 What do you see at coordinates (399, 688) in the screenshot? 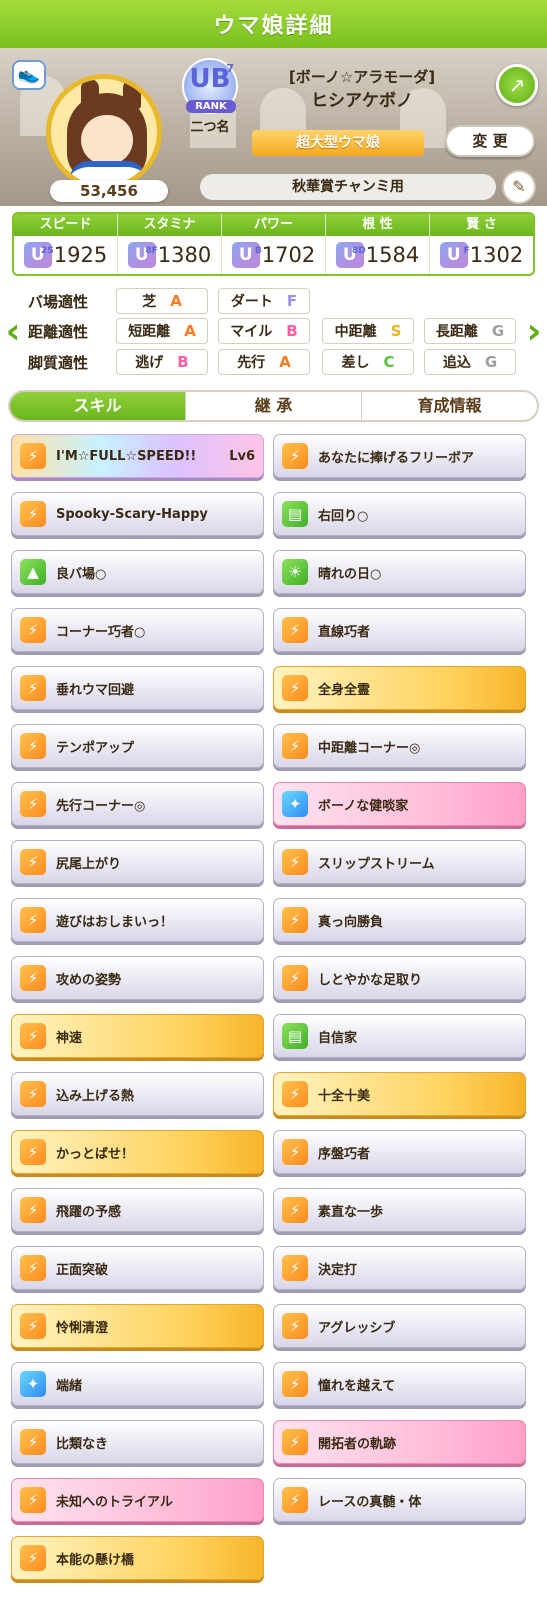
I see `skill-item: ⚡ 全身全霊` at bounding box center [399, 688].